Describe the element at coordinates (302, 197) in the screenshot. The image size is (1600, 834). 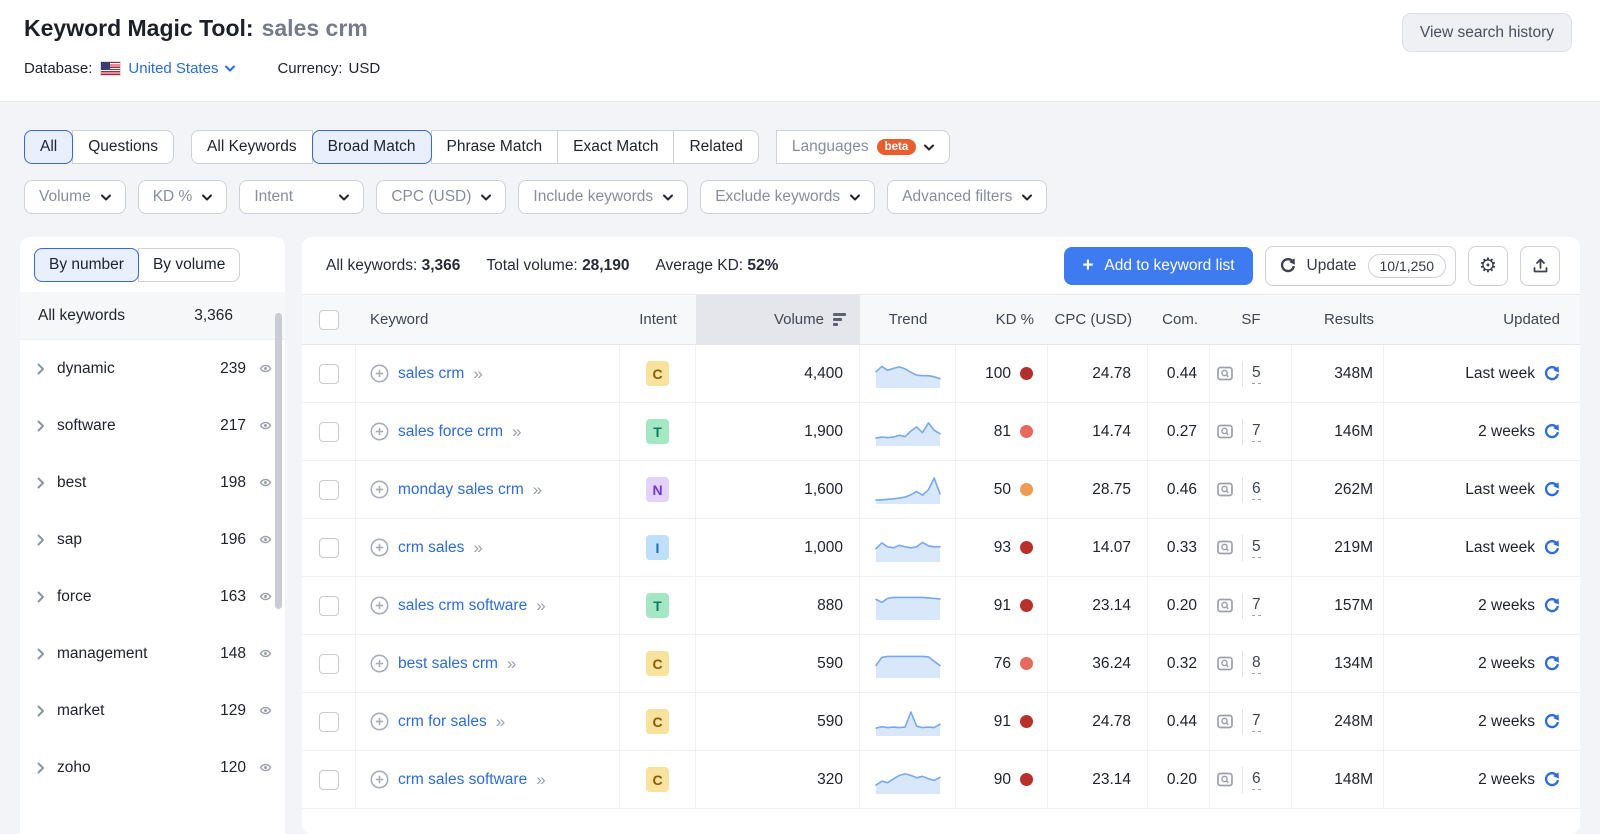
I see `intent-filter-dropdown: Intent` at that location.